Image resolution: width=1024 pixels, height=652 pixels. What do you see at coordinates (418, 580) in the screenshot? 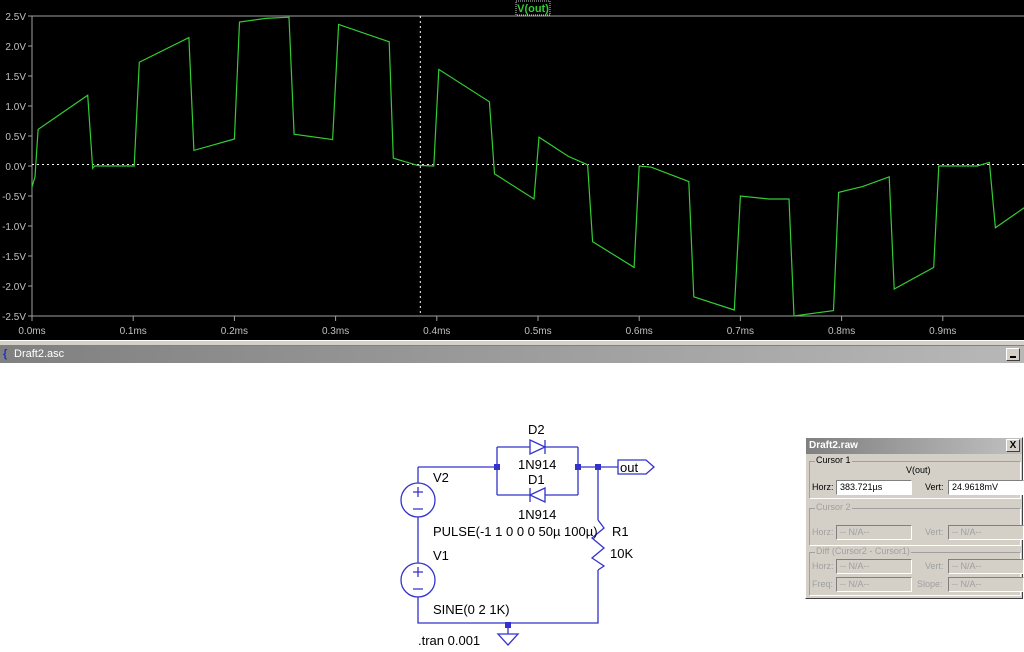
I see `voltage-source-v1-symbol` at bounding box center [418, 580].